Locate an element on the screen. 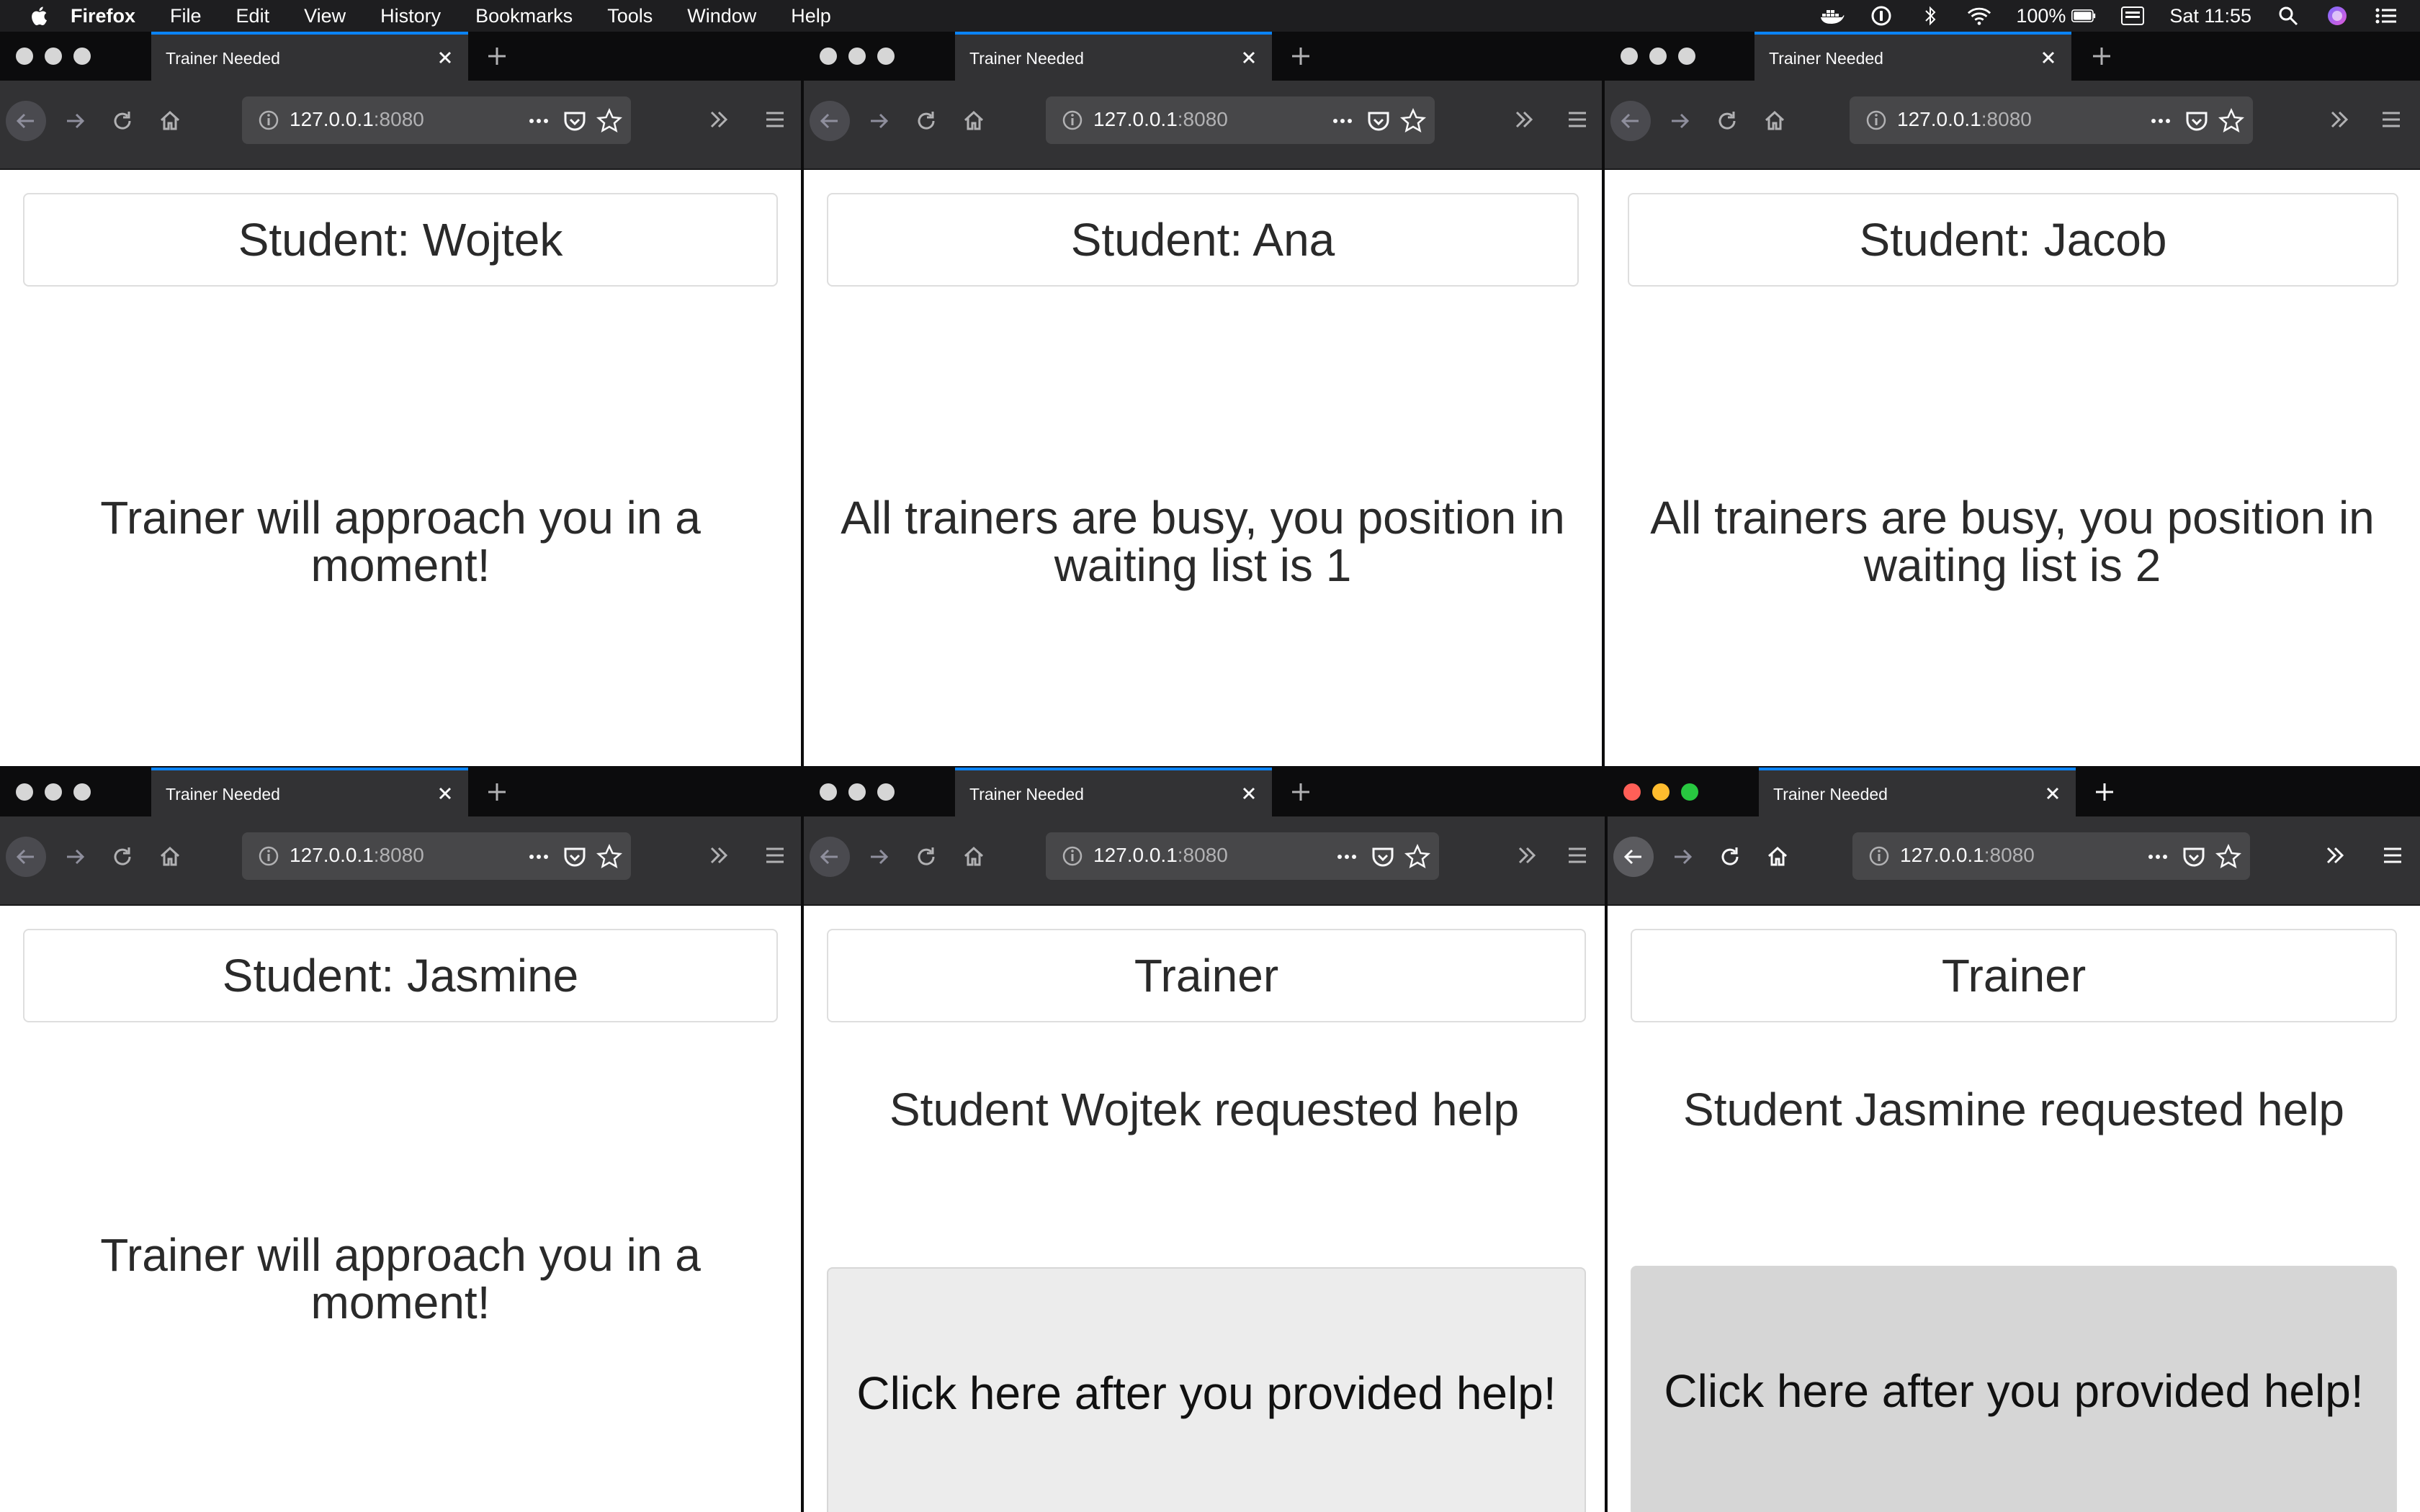  onepassword-icon is located at coordinates (1881, 16).